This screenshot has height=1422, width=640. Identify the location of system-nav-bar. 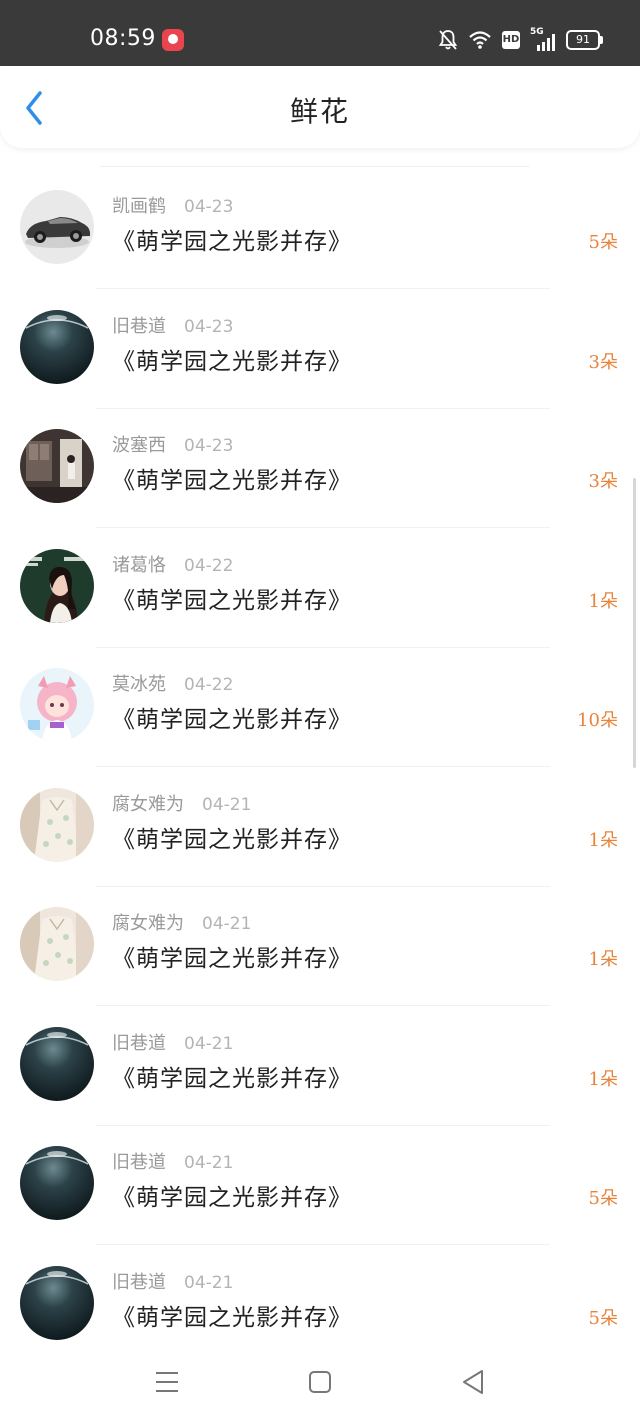
(320, 1389).